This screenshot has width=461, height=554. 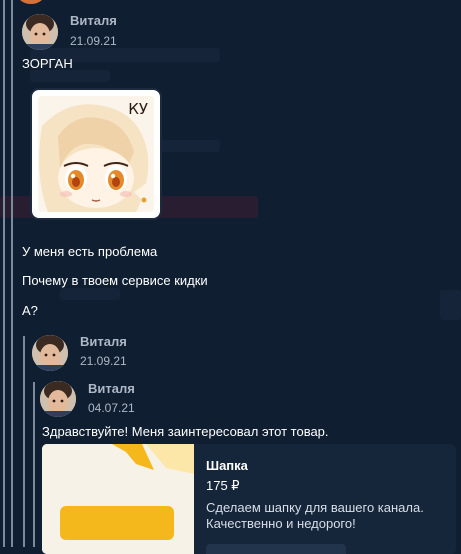 I want to click on sticker-image: КУ, so click(x=96, y=154).